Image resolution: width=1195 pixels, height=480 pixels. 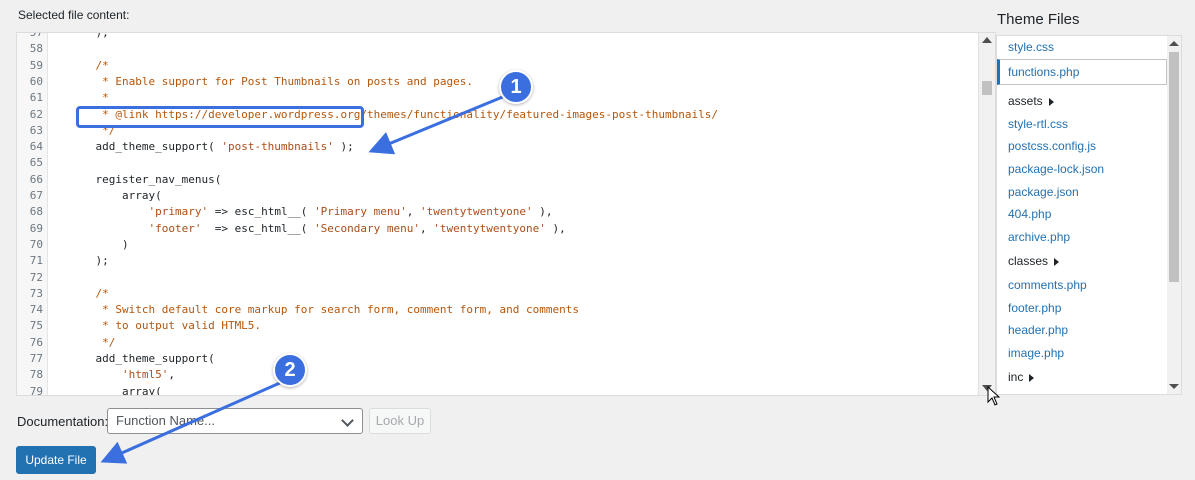 What do you see at coordinates (994, 396) in the screenshot?
I see `mouse-cursor-icon` at bounding box center [994, 396].